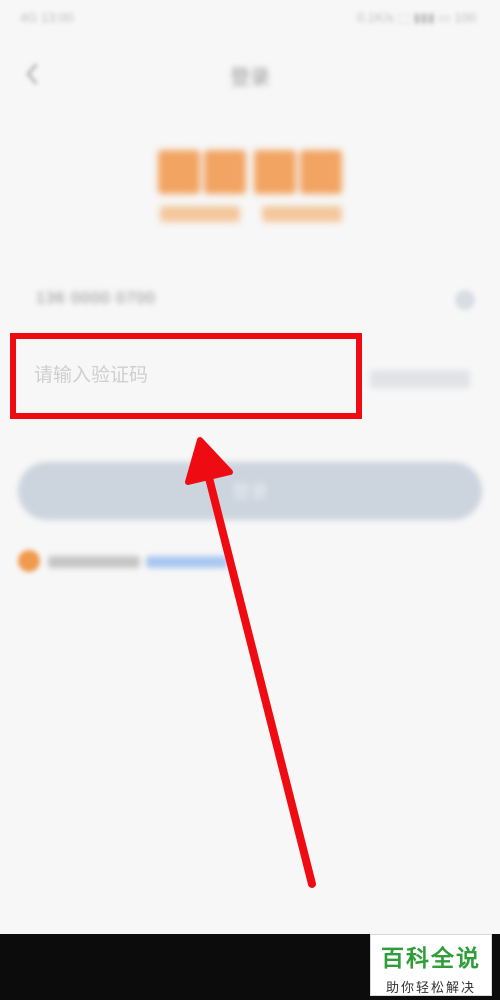 This screenshot has height=1000, width=500. I want to click on agreement-checkbox, so click(29, 561).